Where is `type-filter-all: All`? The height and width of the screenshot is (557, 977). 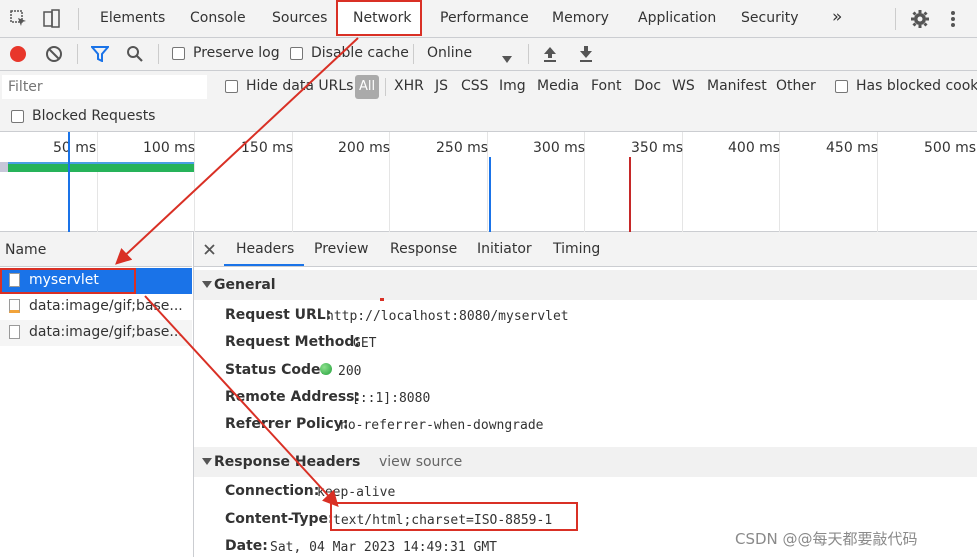 type-filter-all: All is located at coordinates (367, 87).